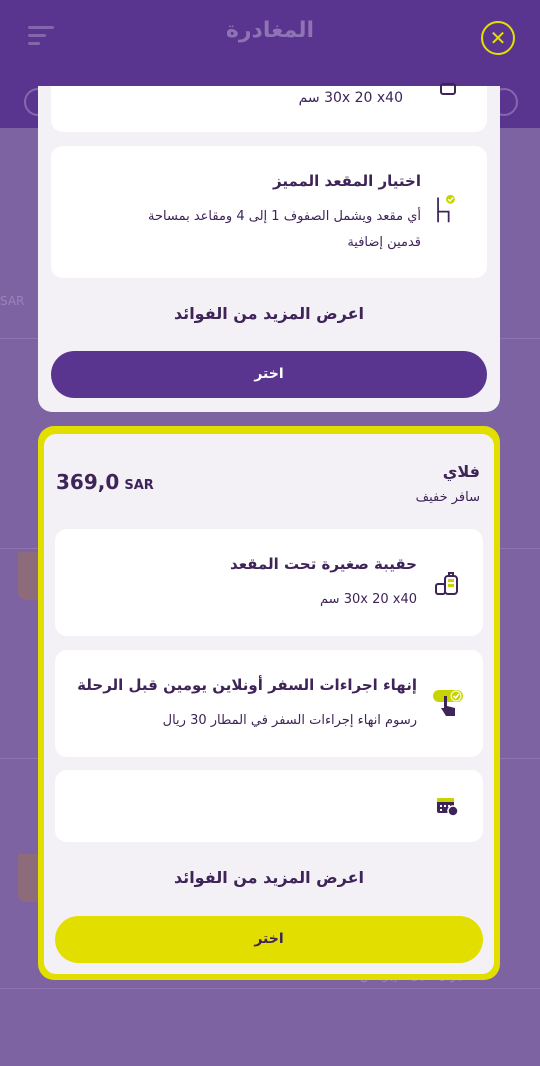 The image size is (540, 1066). What do you see at coordinates (448, 807) in the screenshot?
I see `calendar-change-icon` at bounding box center [448, 807].